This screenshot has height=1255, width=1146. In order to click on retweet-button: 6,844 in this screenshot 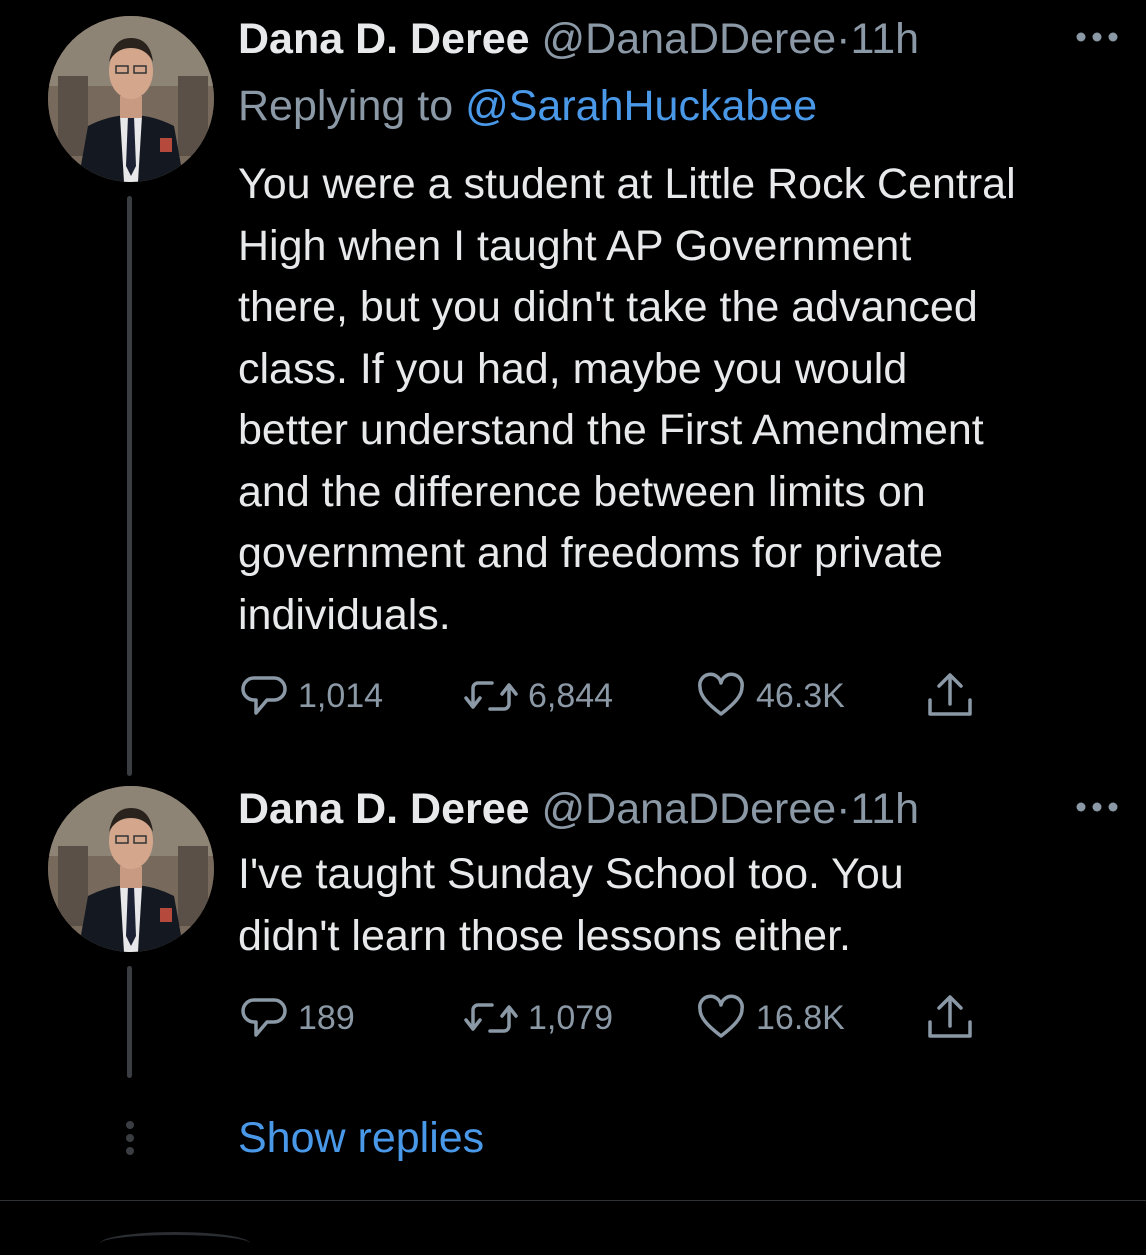, I will do `click(538, 696)`.